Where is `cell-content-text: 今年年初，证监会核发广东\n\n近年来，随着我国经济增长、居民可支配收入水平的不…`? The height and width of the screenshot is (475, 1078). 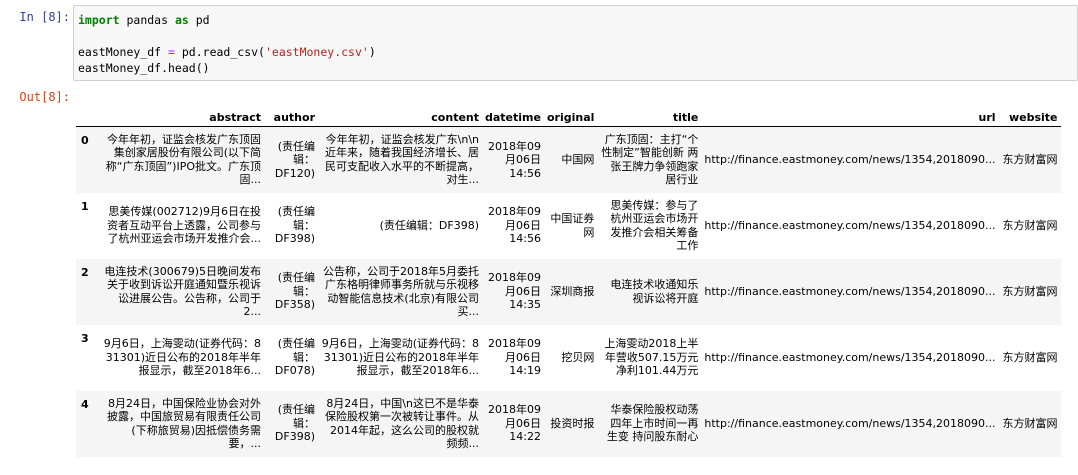 cell-content-text: 今年年初，证监会核发广东\n\n近年来，随着我国经济增长、居民可支配收入水平的不… is located at coordinates (402, 159).